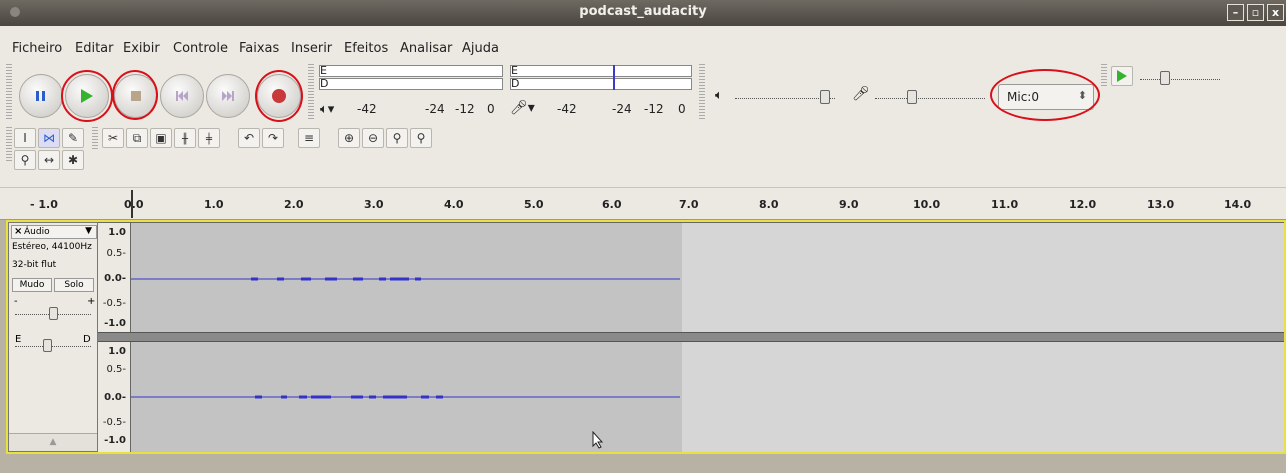  Describe the element at coordinates (567, 109) in the screenshot. I see `in-scale-42: -42` at that location.